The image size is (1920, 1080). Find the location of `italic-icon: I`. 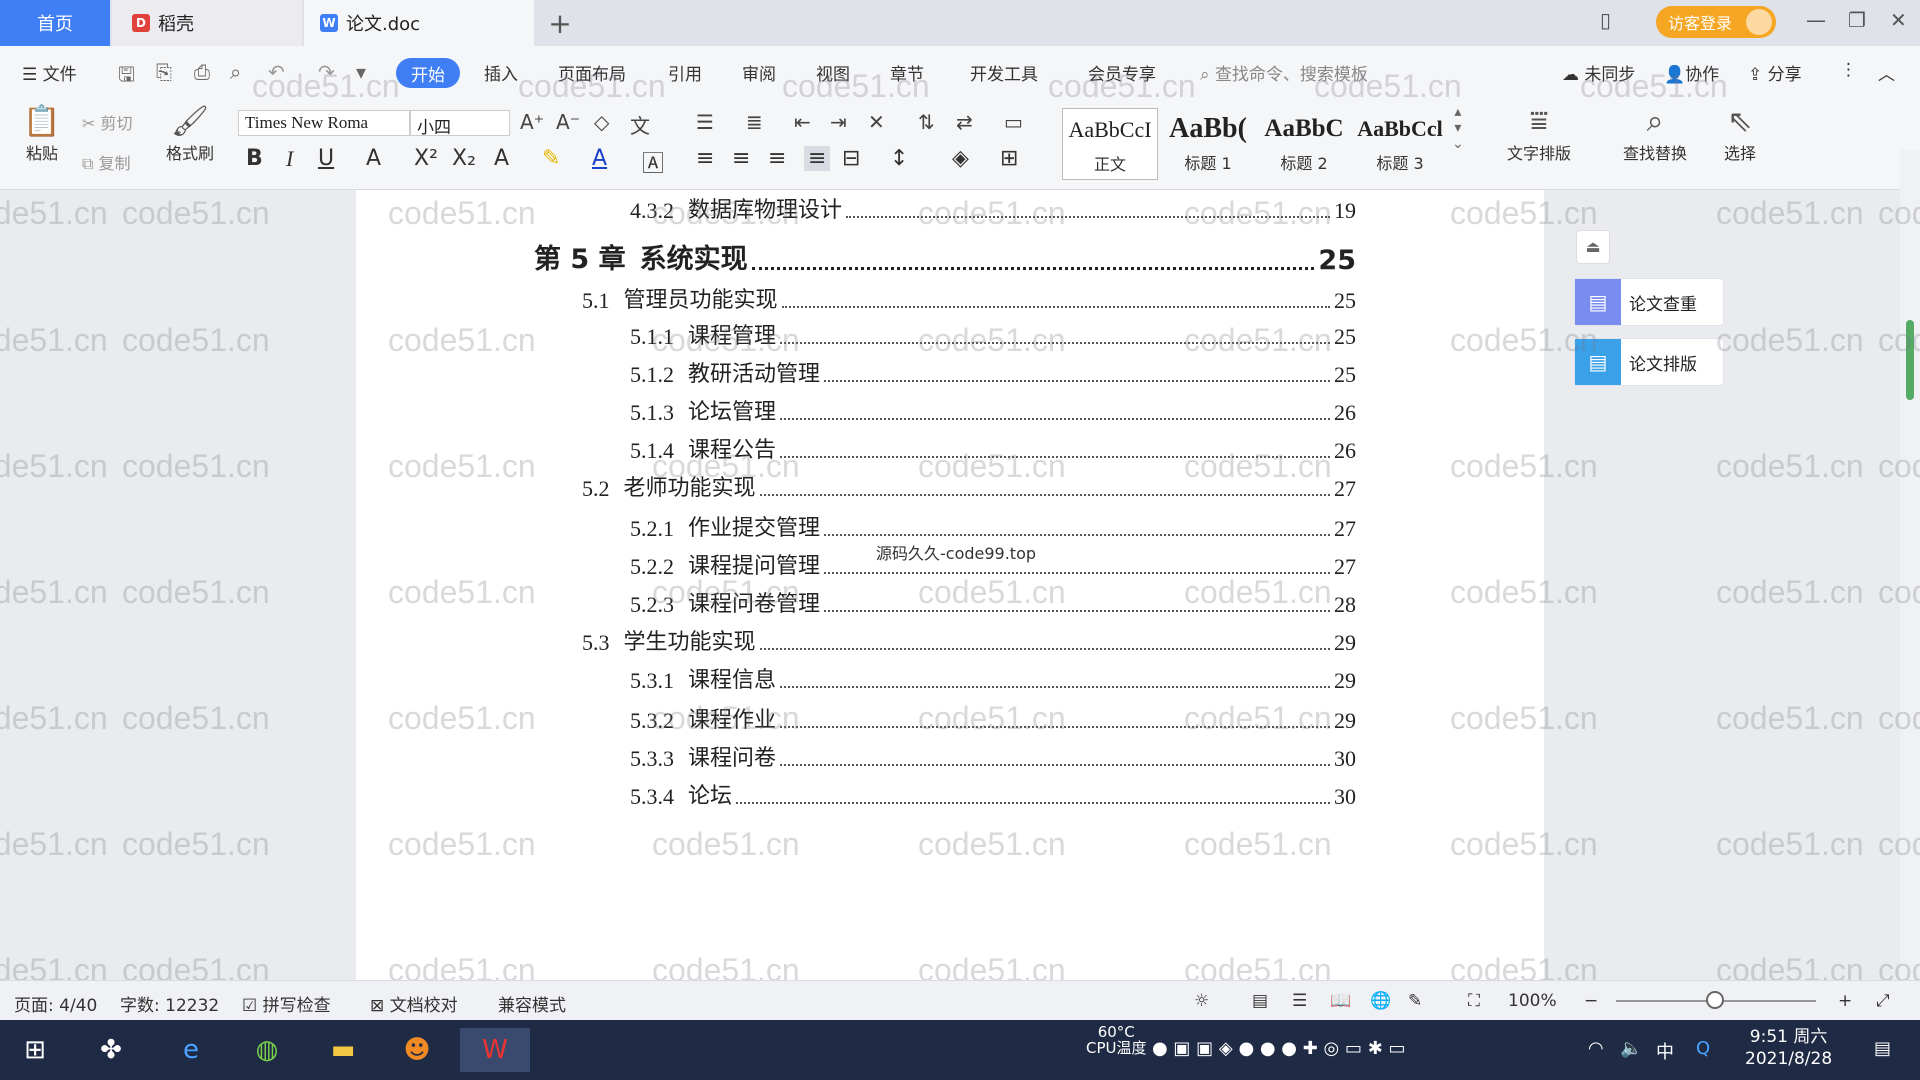

italic-icon: I is located at coordinates (289, 159).